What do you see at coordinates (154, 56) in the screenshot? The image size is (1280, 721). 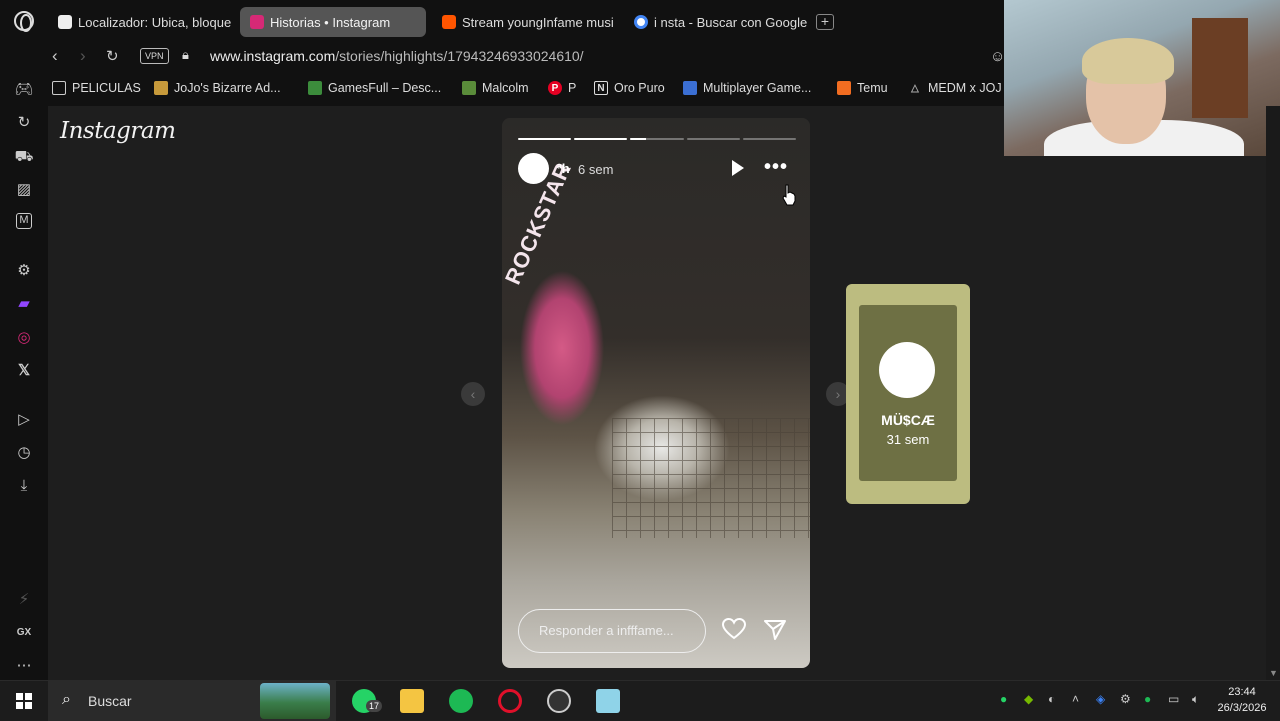 I see `vpn-badge: VPN` at bounding box center [154, 56].